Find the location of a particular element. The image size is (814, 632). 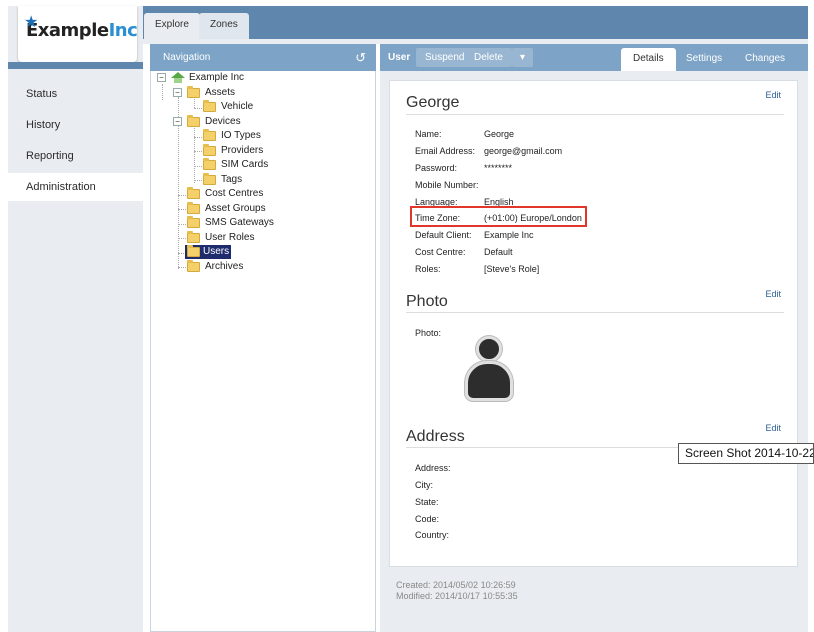

tree-item-users: Users is located at coordinates (208, 252).